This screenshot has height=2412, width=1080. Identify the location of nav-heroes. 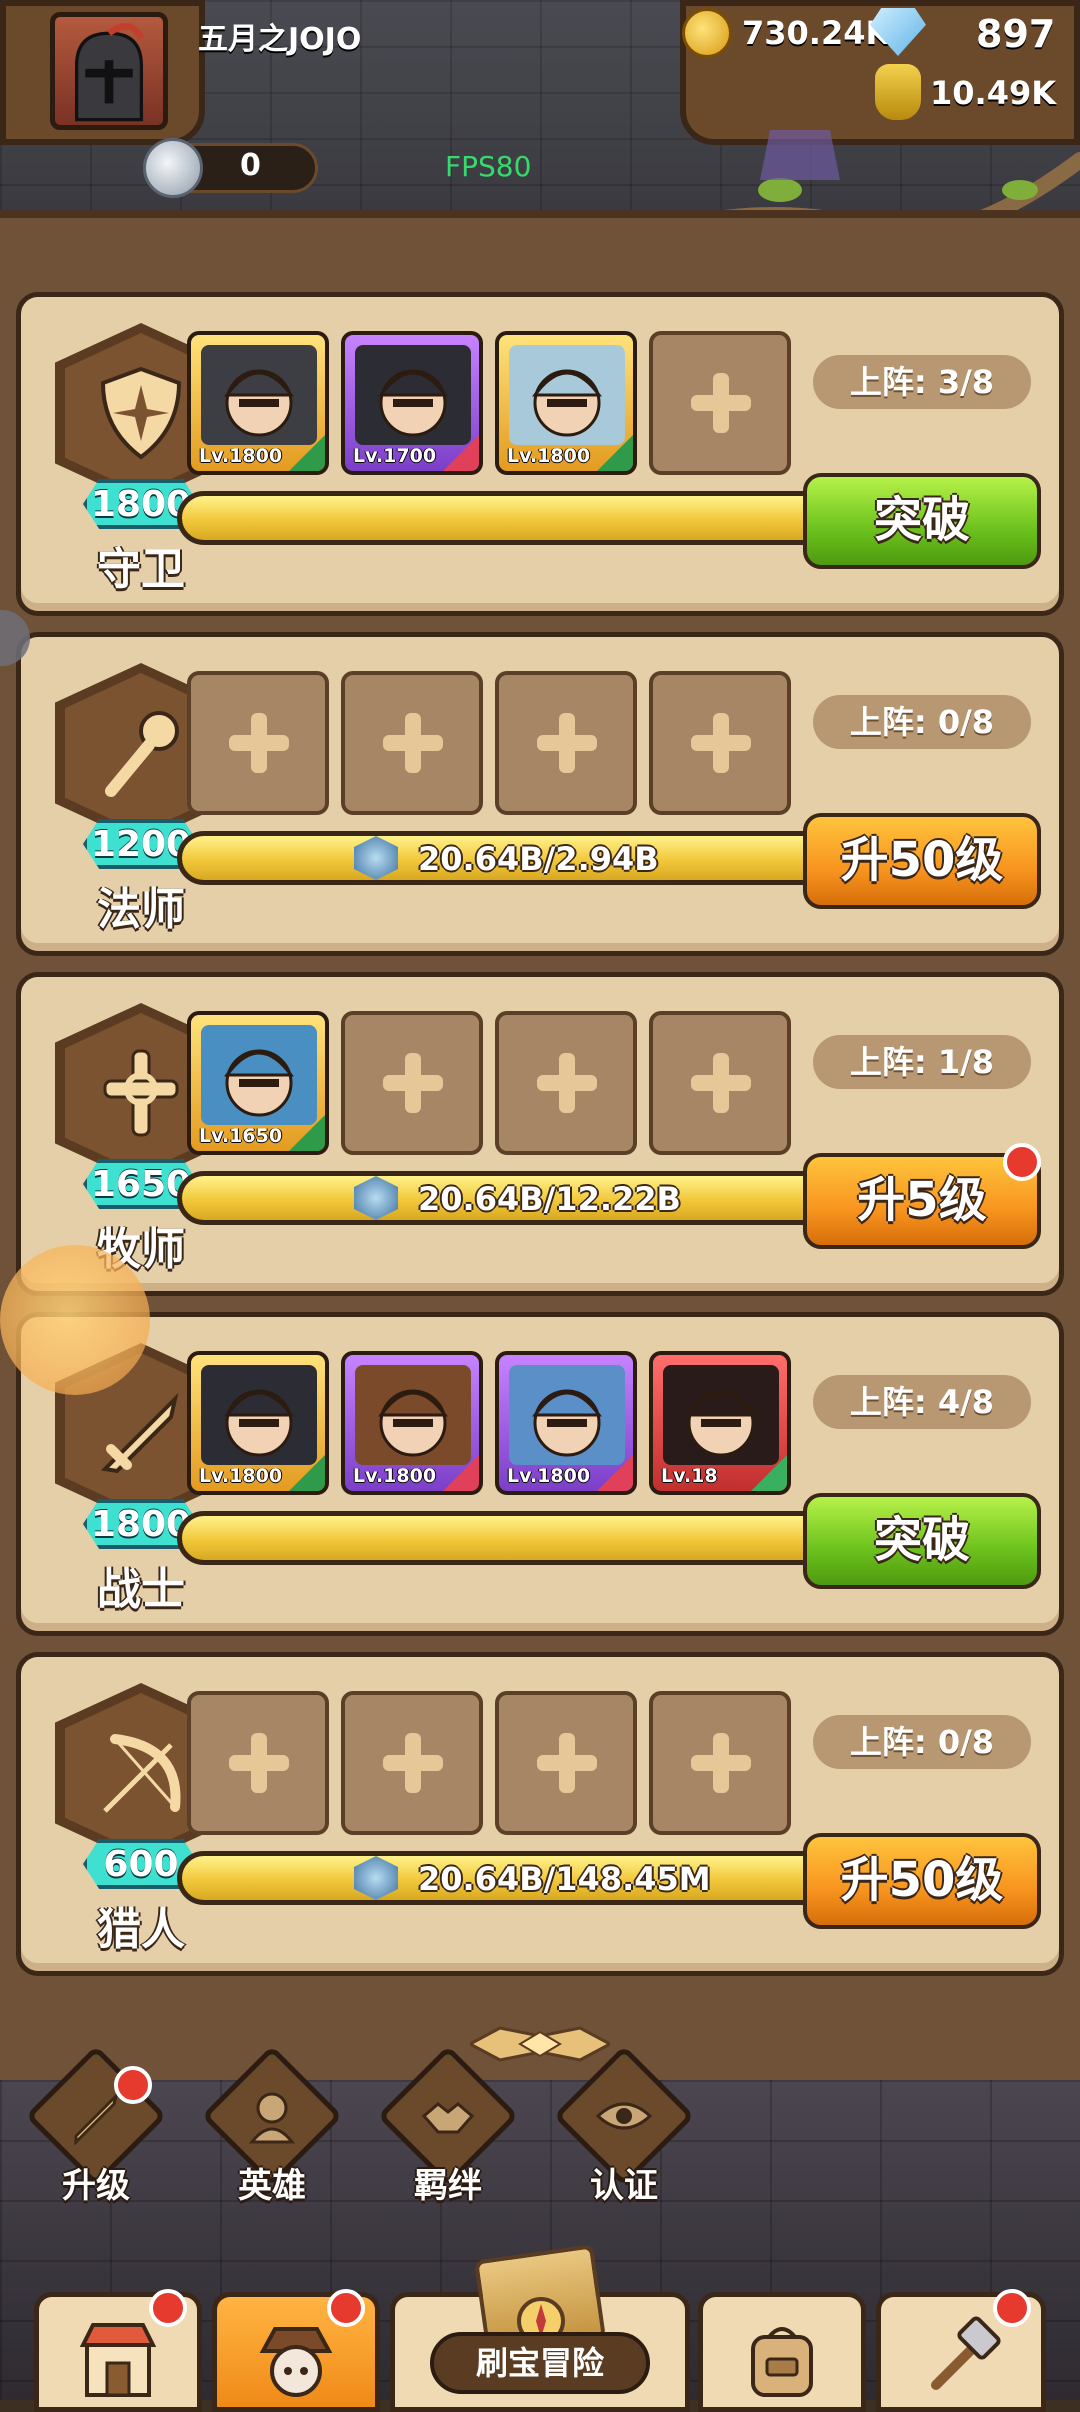
(296, 2350).